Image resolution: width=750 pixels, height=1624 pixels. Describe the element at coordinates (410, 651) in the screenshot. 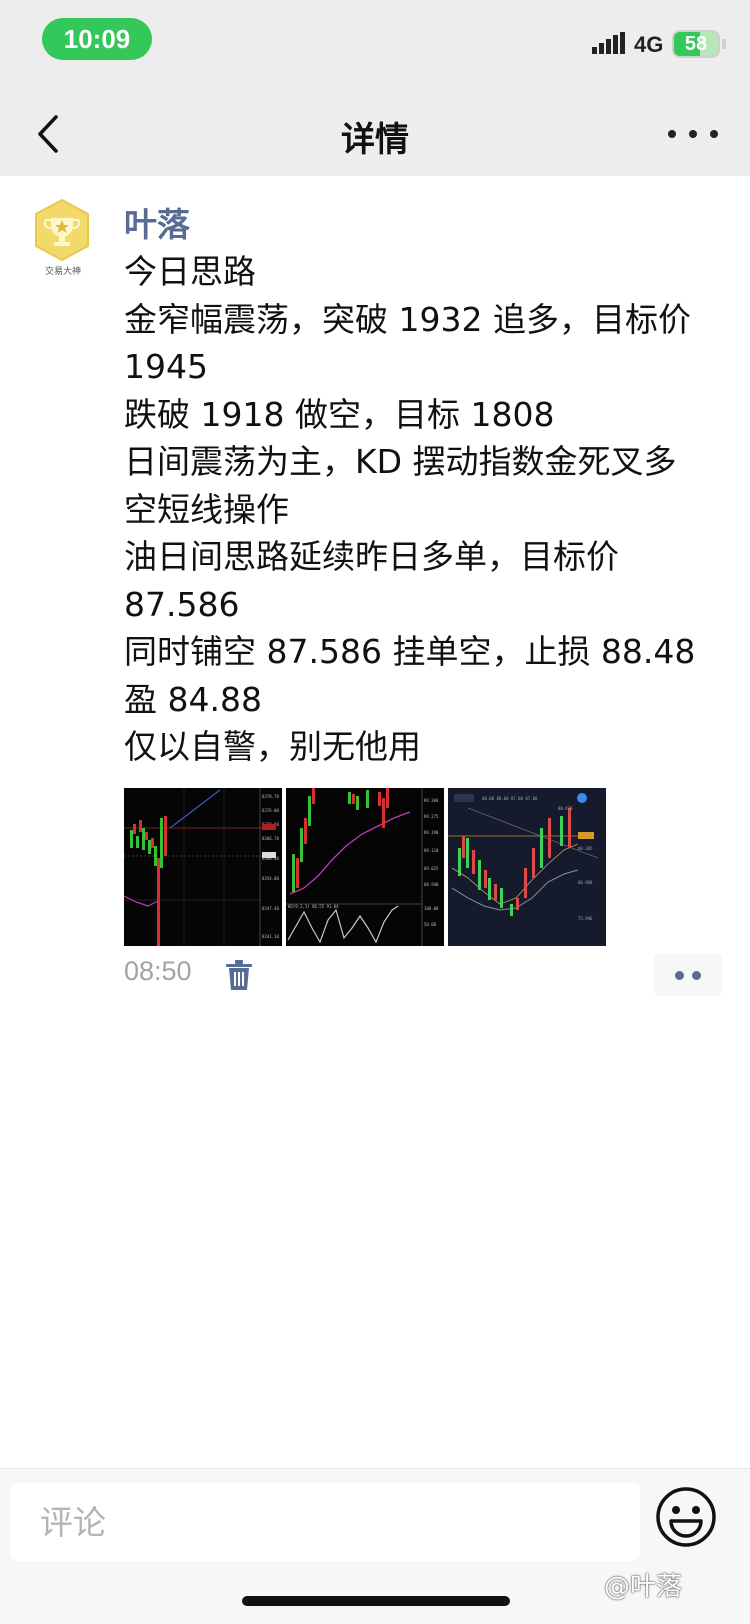

I see `post-line: 同时铺空 87.586 挂单空，止损 88.48` at that location.